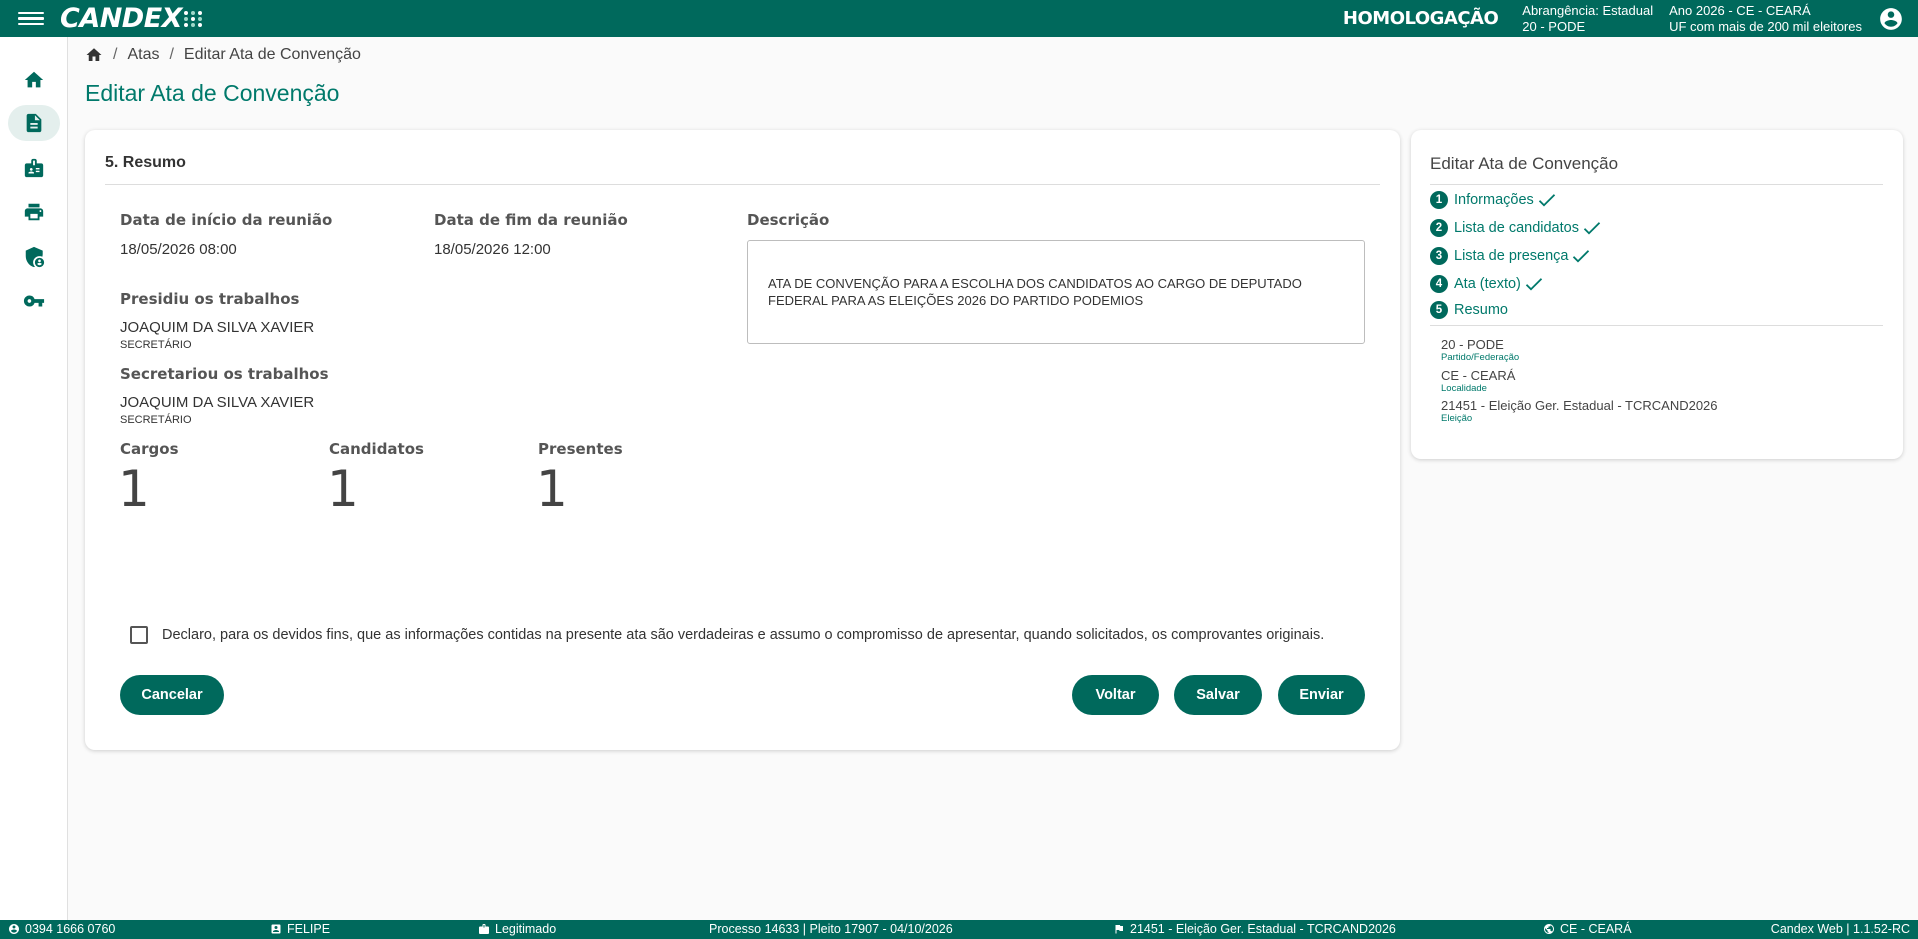 This screenshot has height=939, width=1918. I want to click on eleicao-label: Eleição, so click(1457, 418).